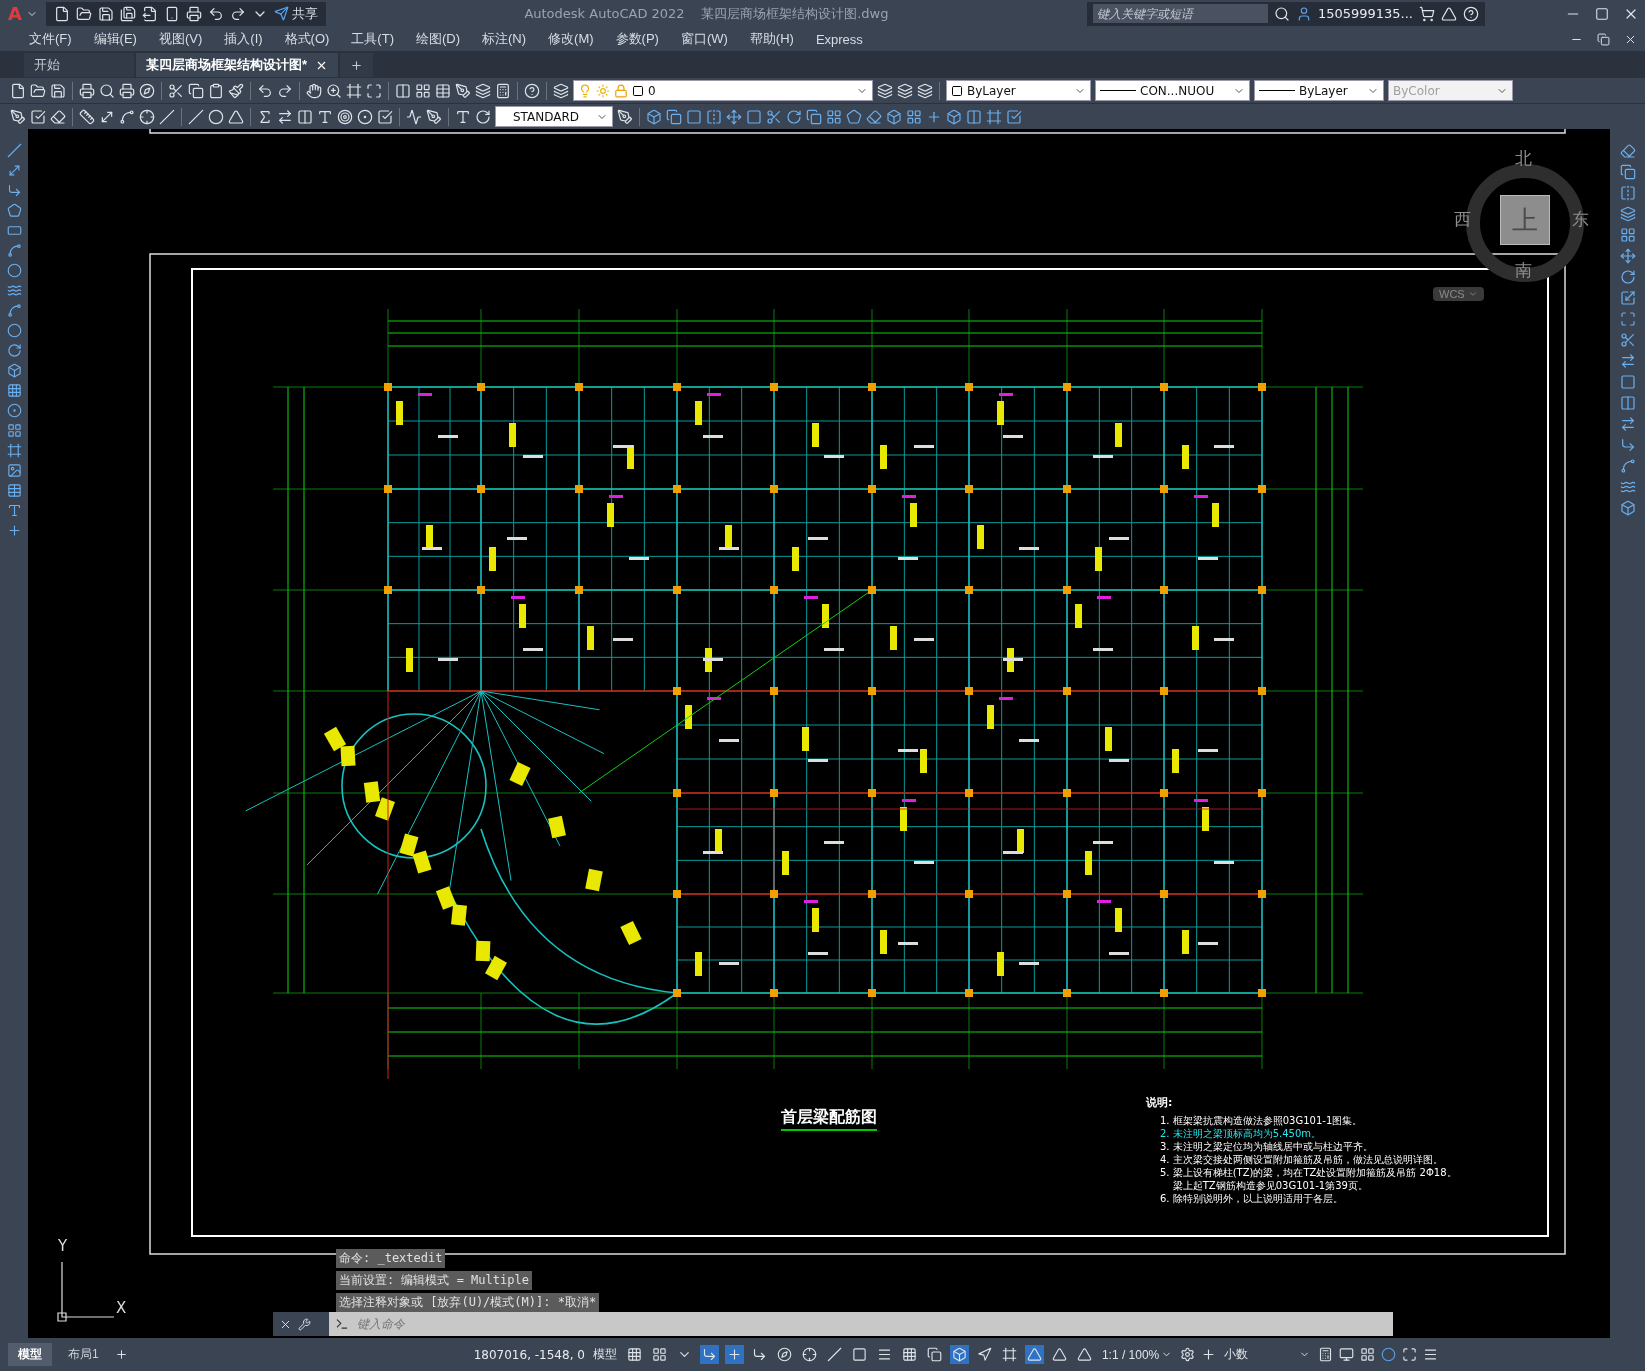 This screenshot has height=1371, width=1645. I want to click on share-button: 共享, so click(295, 13).